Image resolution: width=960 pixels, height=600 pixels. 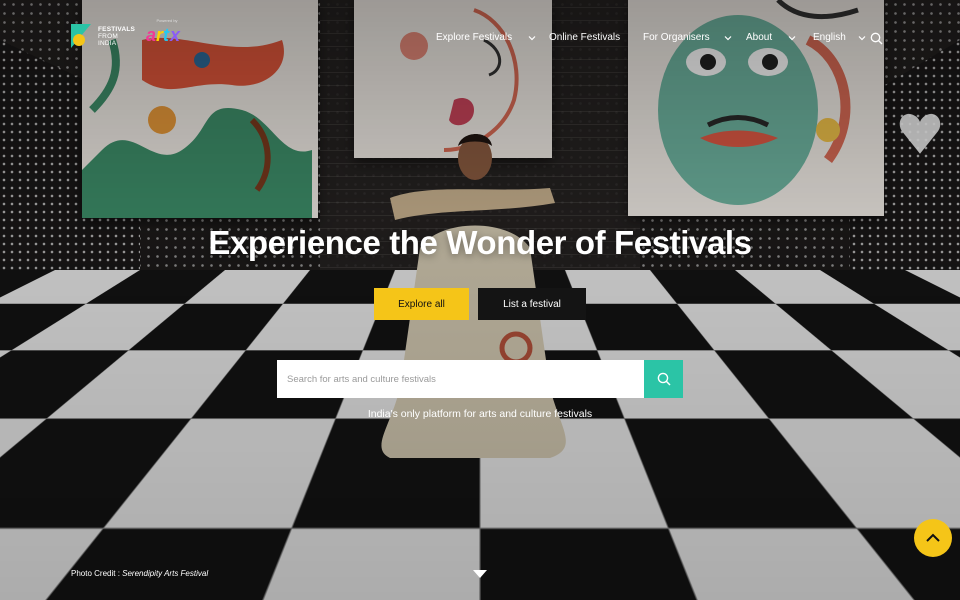 What do you see at coordinates (480, 242) in the screenshot?
I see `hero-title: Experience the Wonder of Festivals` at bounding box center [480, 242].